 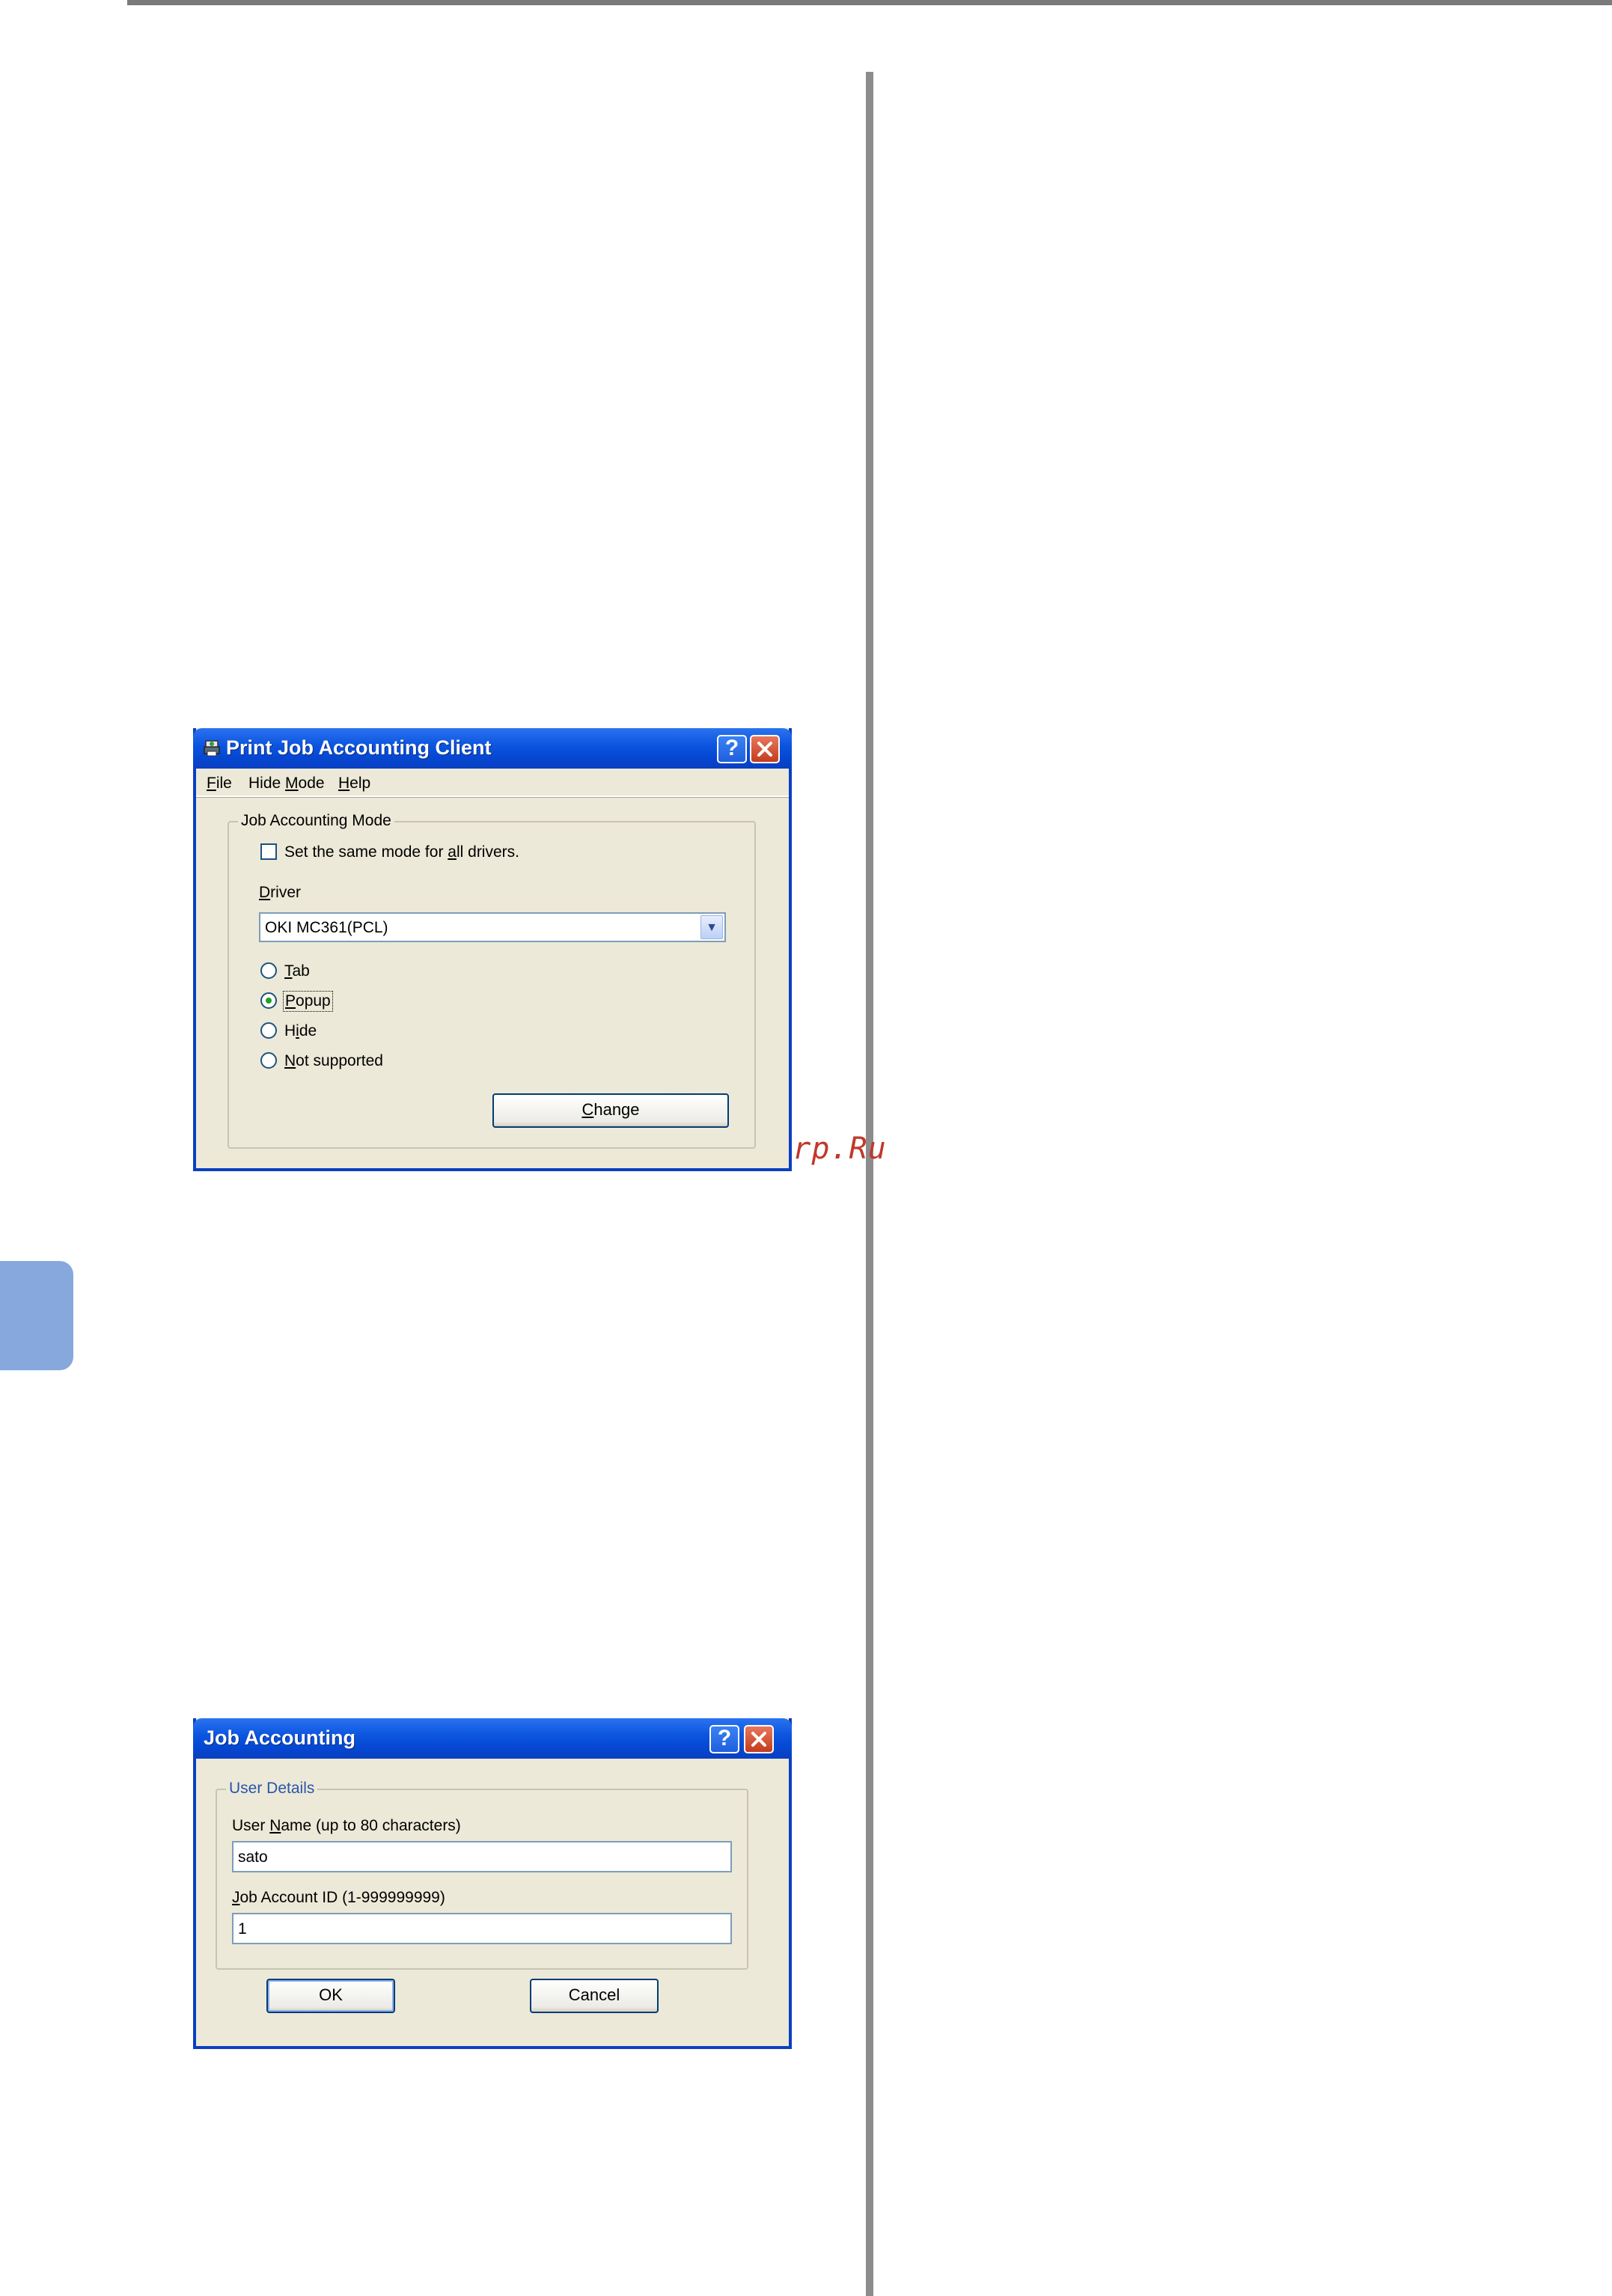 I want to click on menu-help: Help, so click(x=354, y=784).